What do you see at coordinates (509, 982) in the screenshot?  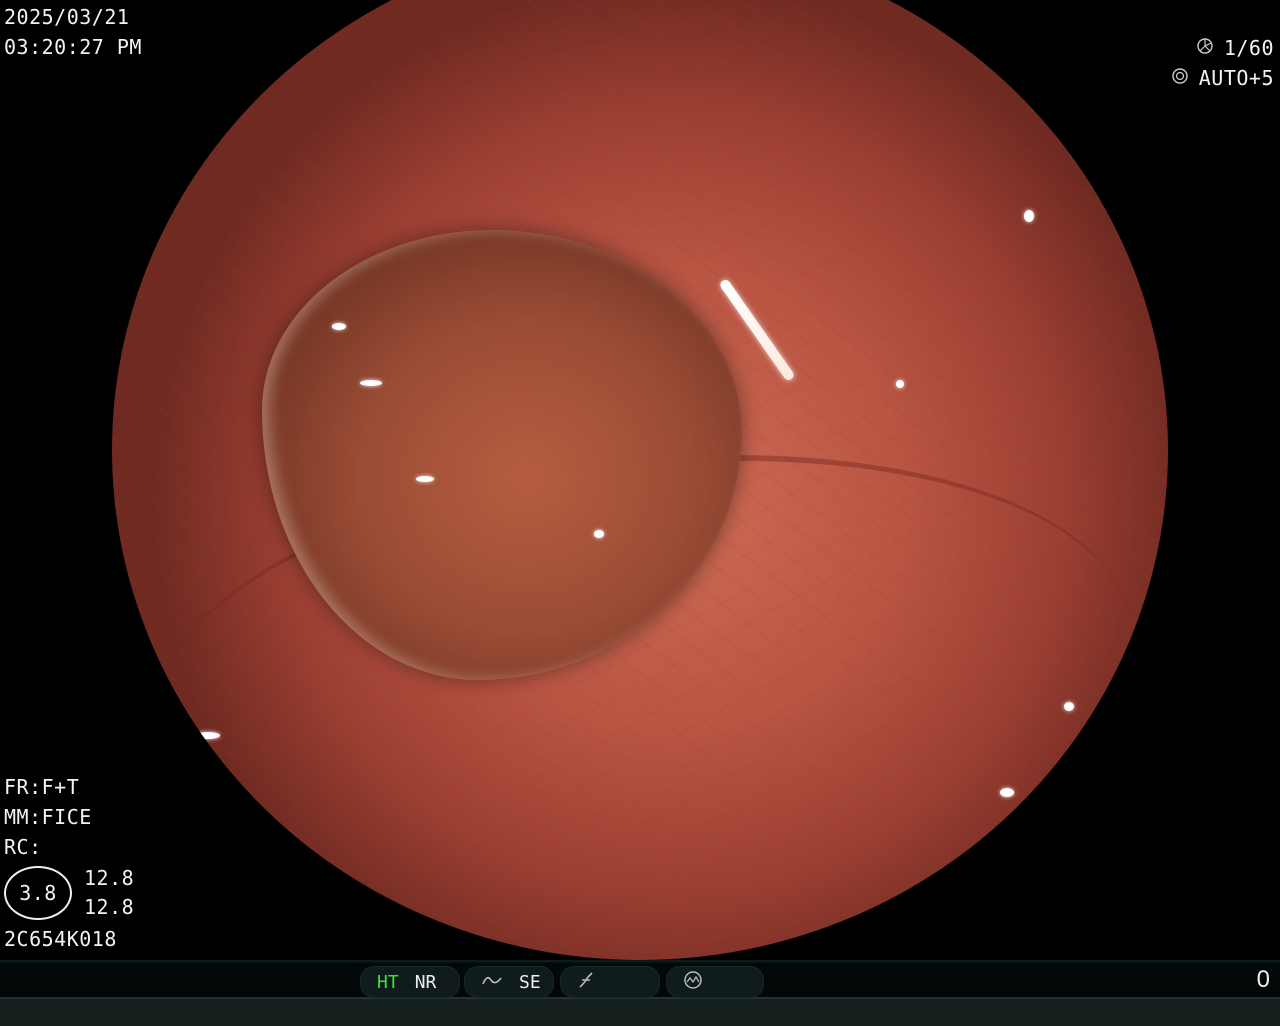 I see `se-segment: SE` at bounding box center [509, 982].